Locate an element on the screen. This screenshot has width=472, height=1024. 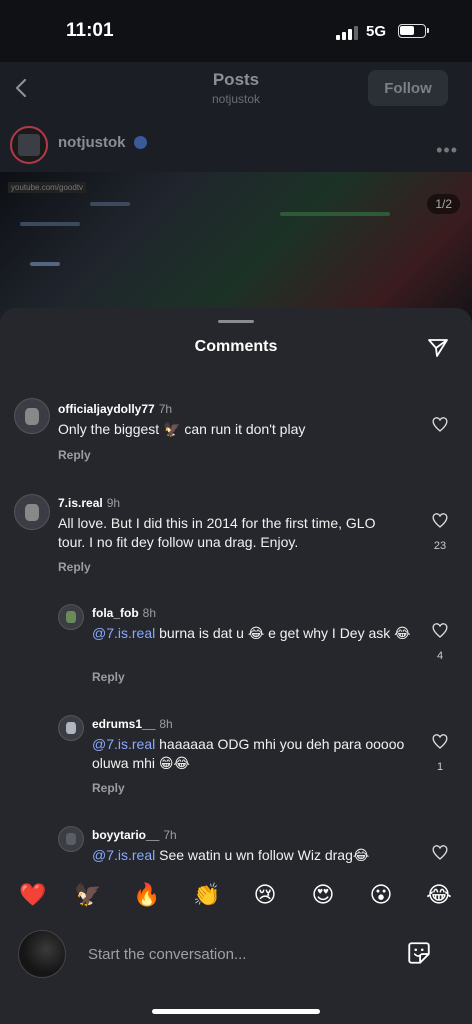
comment-username: boyytario__ 7h is located at coordinates (134, 835).